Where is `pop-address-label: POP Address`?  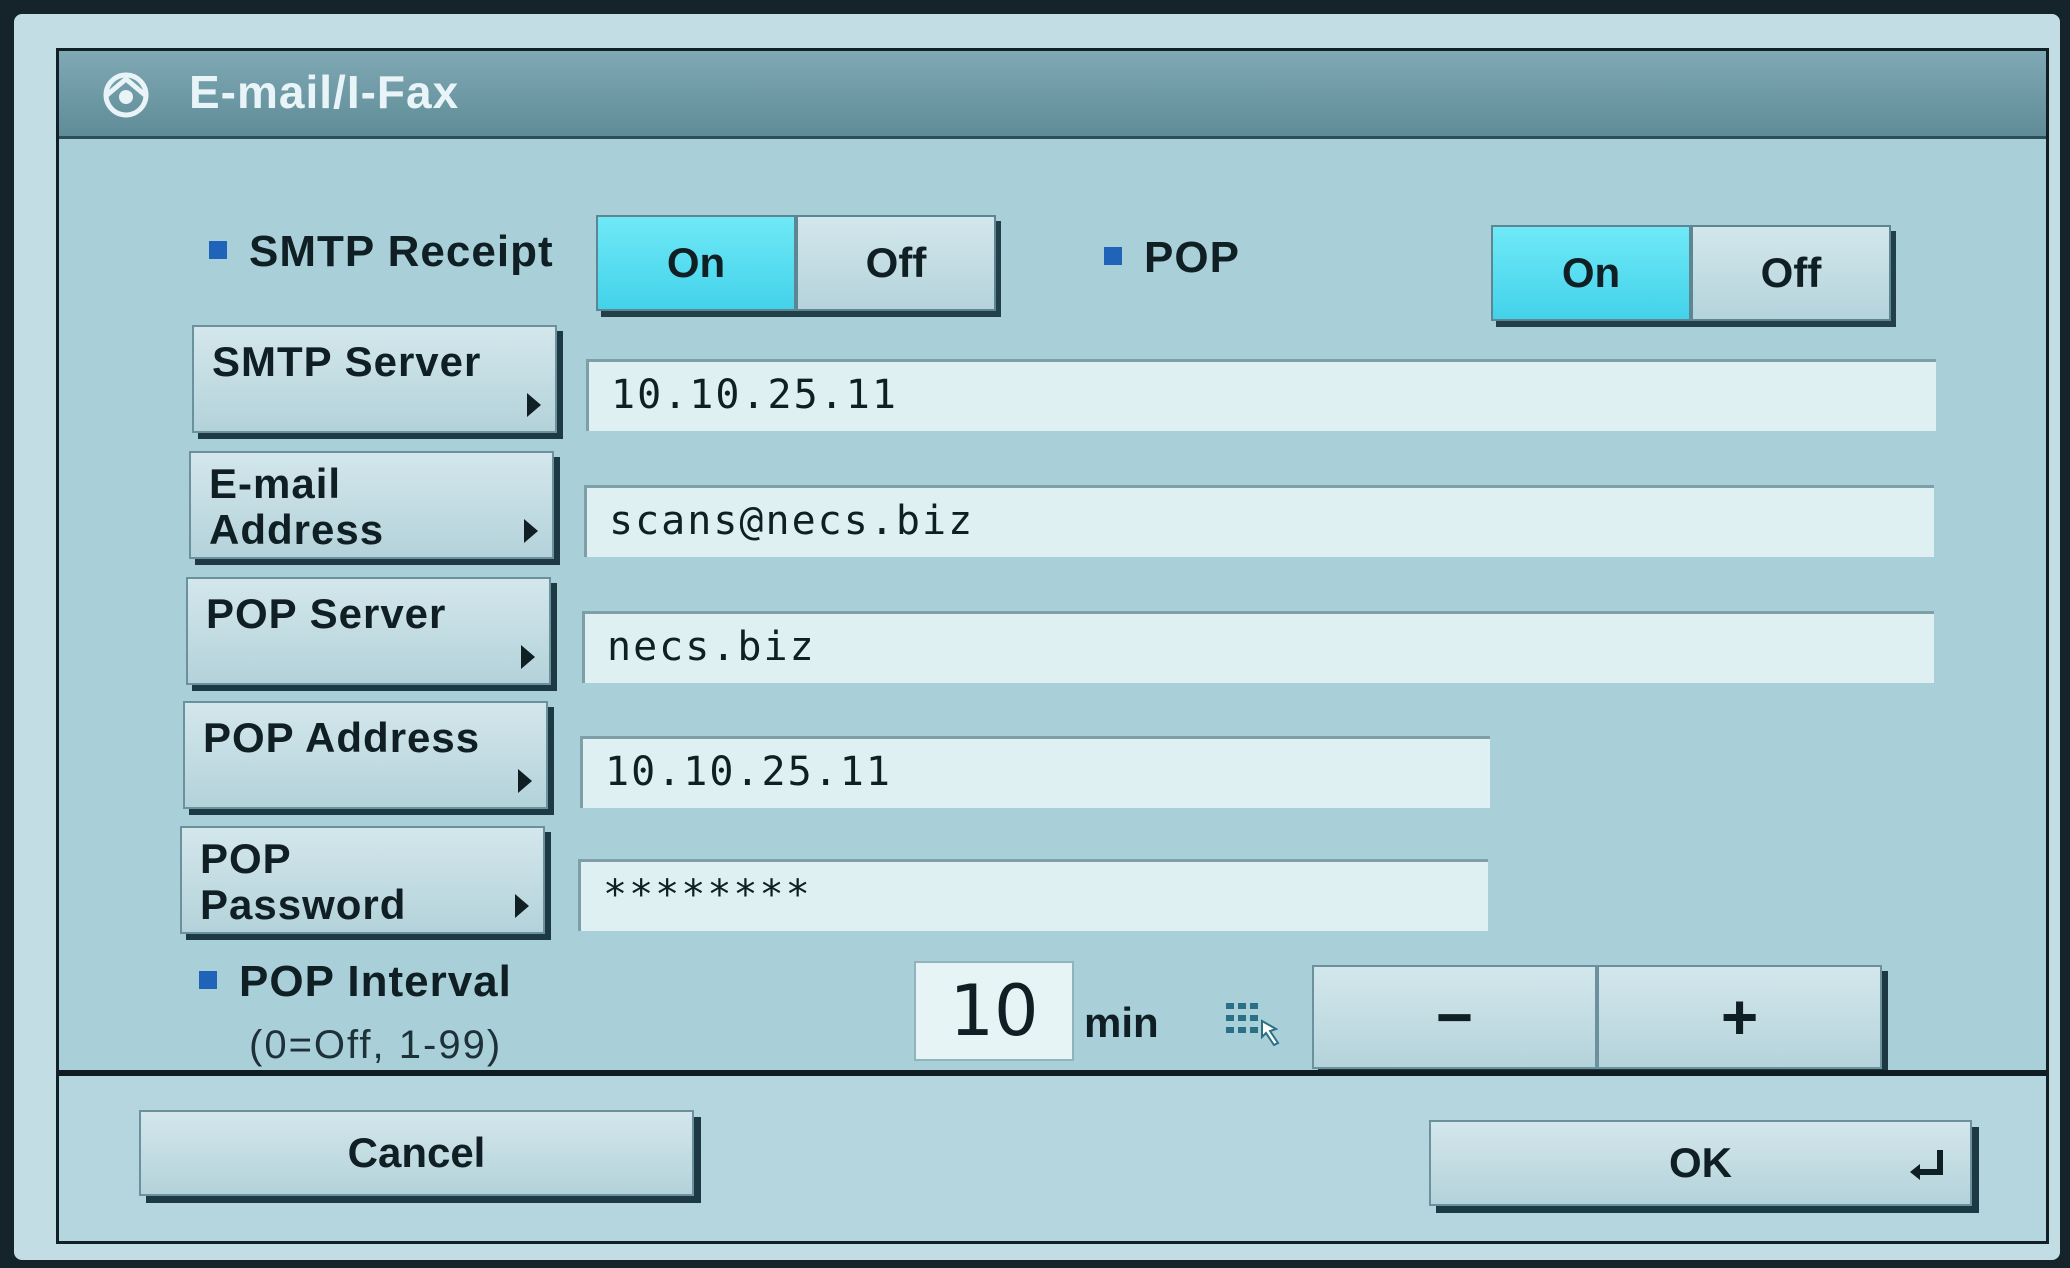 pop-address-label: POP Address is located at coordinates (342, 737).